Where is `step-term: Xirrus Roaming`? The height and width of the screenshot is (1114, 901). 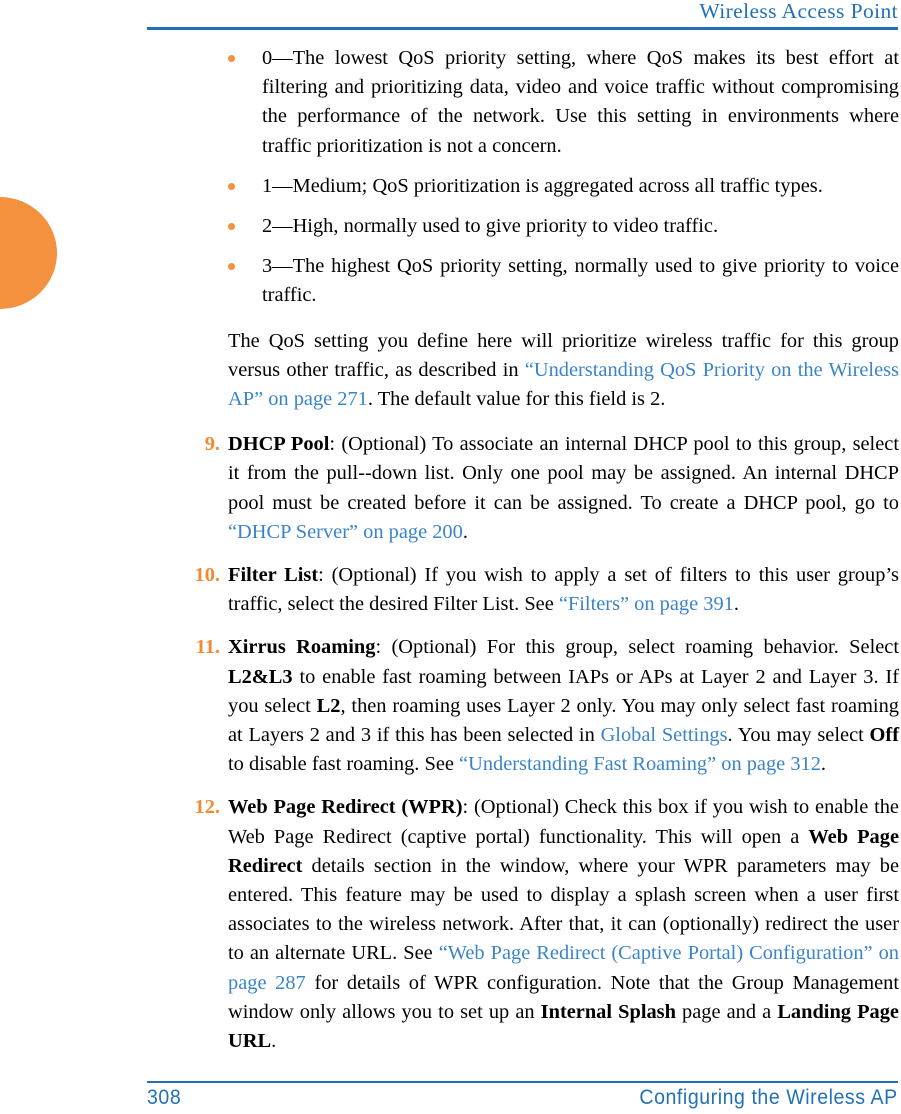
step-term: Xirrus Roaming is located at coordinates (302, 647).